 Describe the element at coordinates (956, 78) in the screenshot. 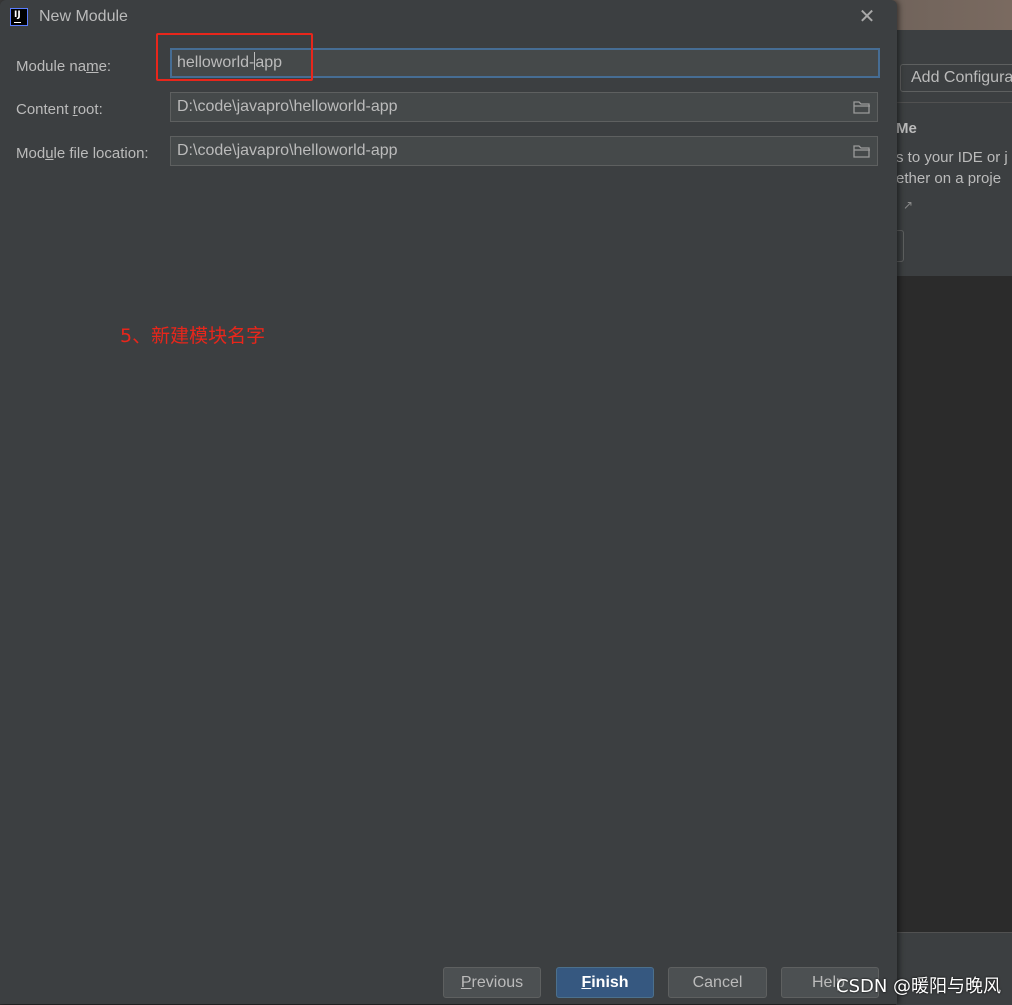

I see `add-configuration-button: Add Configura` at that location.